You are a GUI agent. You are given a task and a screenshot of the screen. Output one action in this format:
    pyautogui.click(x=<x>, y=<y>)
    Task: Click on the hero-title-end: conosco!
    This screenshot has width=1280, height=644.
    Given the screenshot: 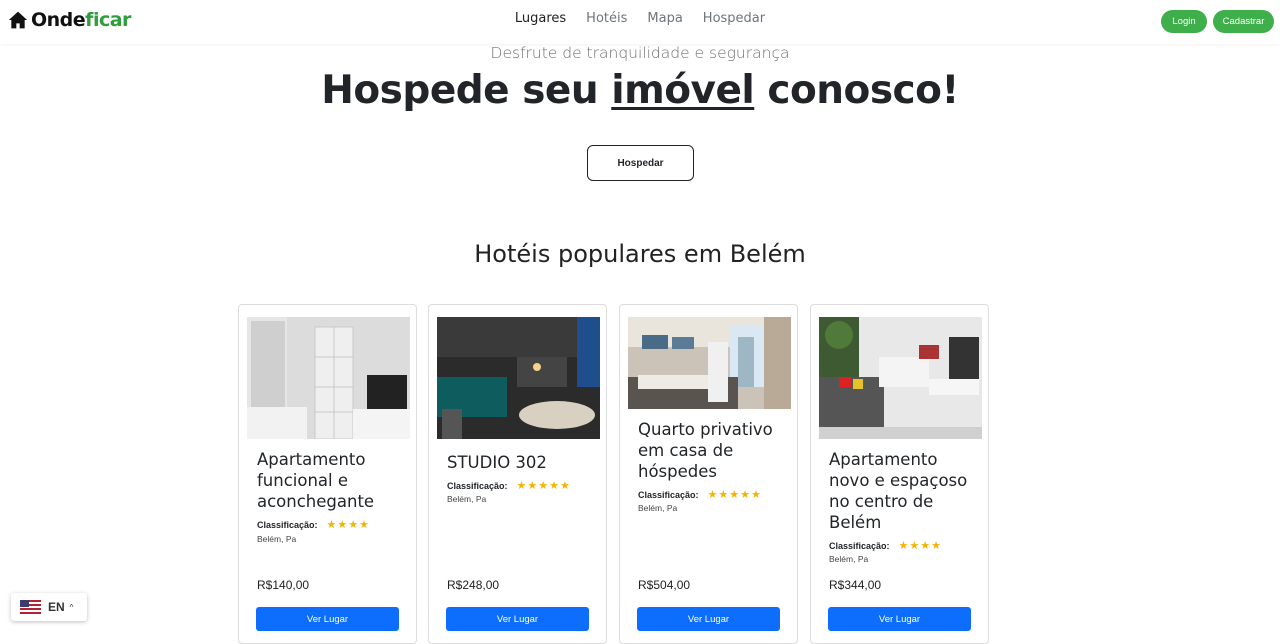 What is the action you would take?
    pyautogui.click(x=856, y=90)
    